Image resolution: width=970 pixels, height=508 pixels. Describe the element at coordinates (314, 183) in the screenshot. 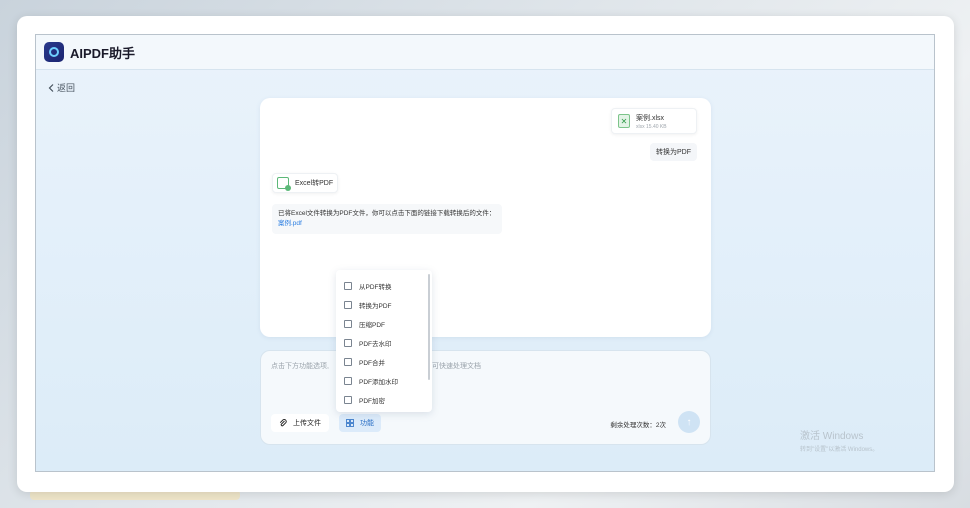

I see `tool-card-label: Excel转PDF` at that location.